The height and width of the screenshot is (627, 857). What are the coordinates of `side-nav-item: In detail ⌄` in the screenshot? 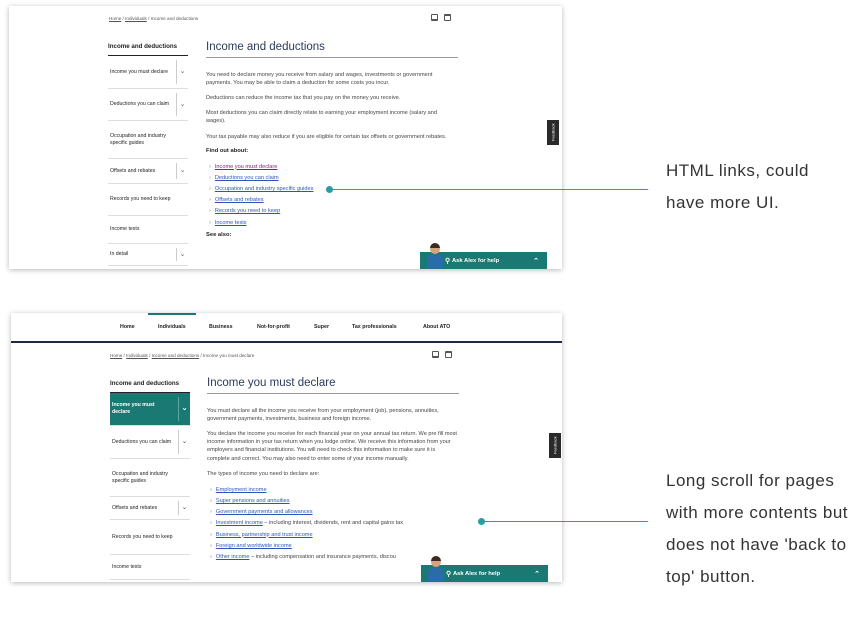 It's located at (148, 255).